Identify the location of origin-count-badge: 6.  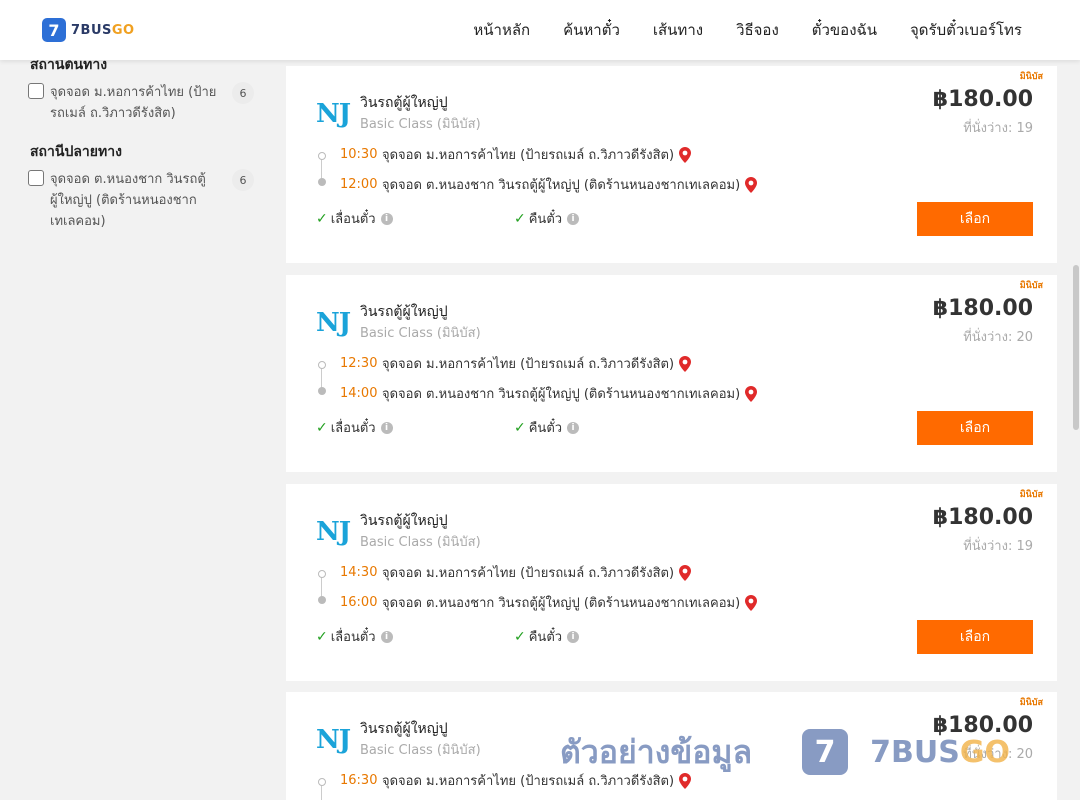
(243, 93).